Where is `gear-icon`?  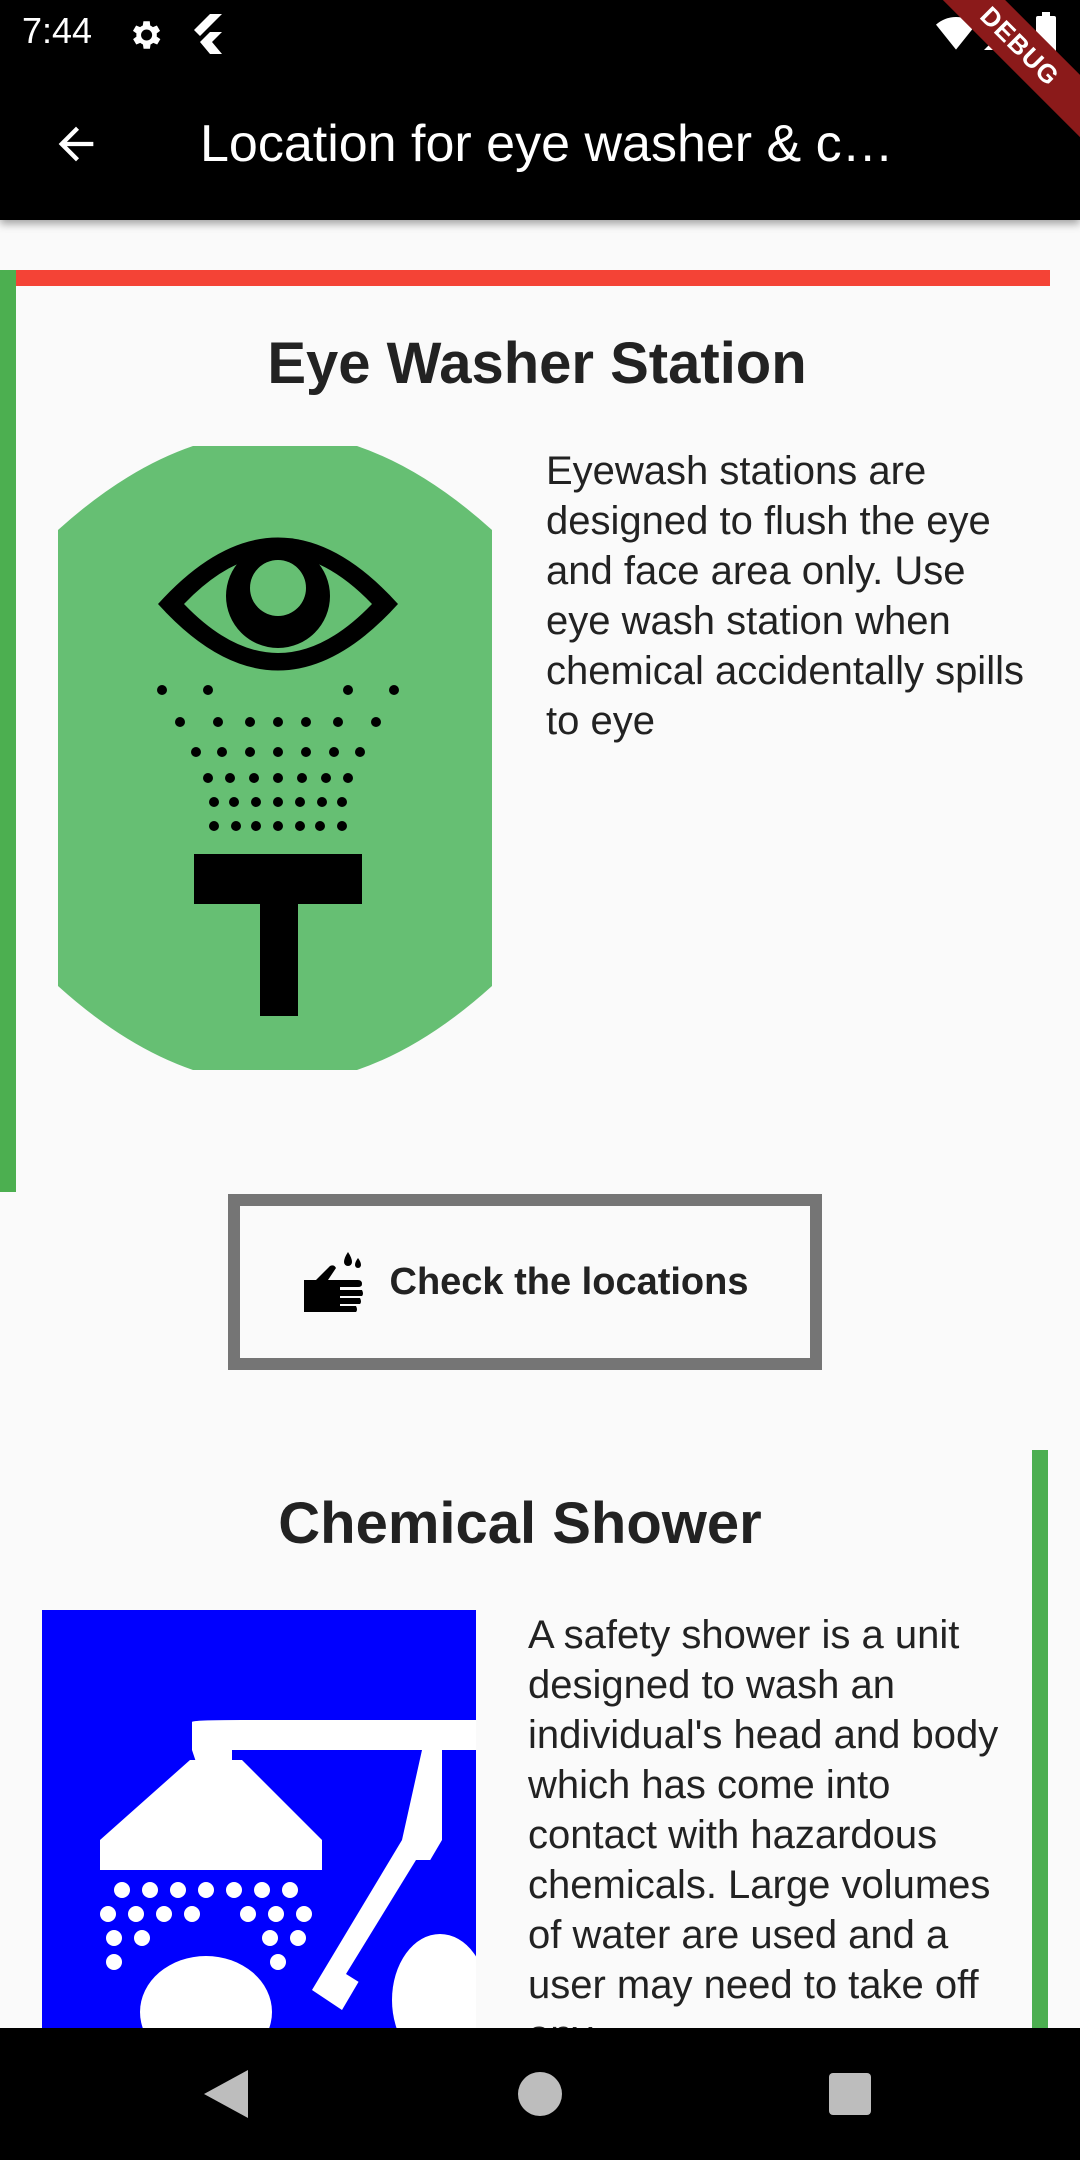 gear-icon is located at coordinates (145, 37).